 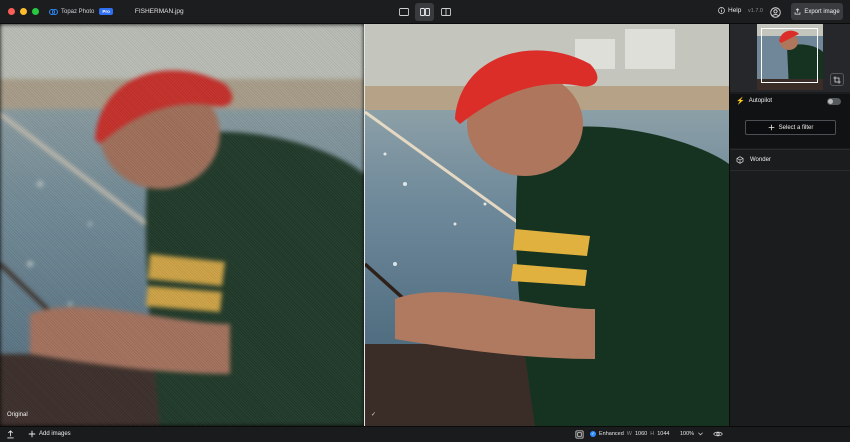 I want to click on window-controls, so click(x=23, y=11).